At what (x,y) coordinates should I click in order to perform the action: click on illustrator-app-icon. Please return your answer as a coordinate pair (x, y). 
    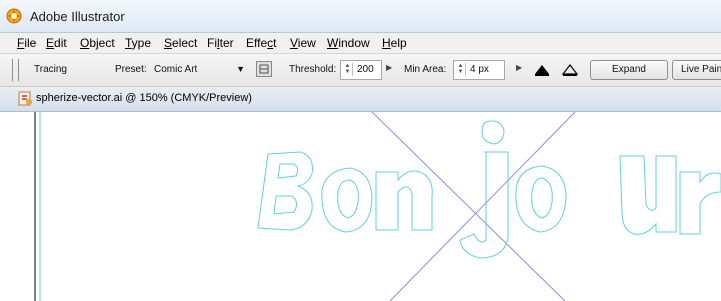
    Looking at the image, I should click on (14, 16).